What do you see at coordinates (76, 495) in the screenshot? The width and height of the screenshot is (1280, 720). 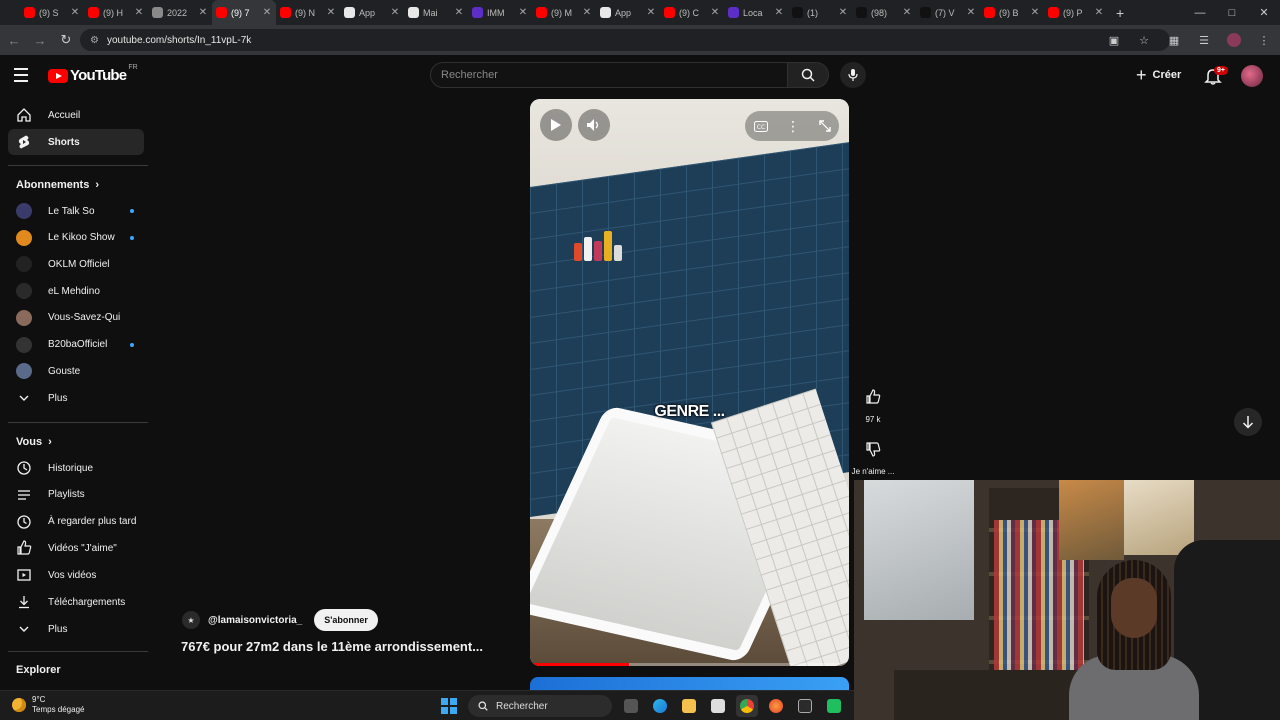 I see `sidebar-item-playlists: Playlists` at bounding box center [76, 495].